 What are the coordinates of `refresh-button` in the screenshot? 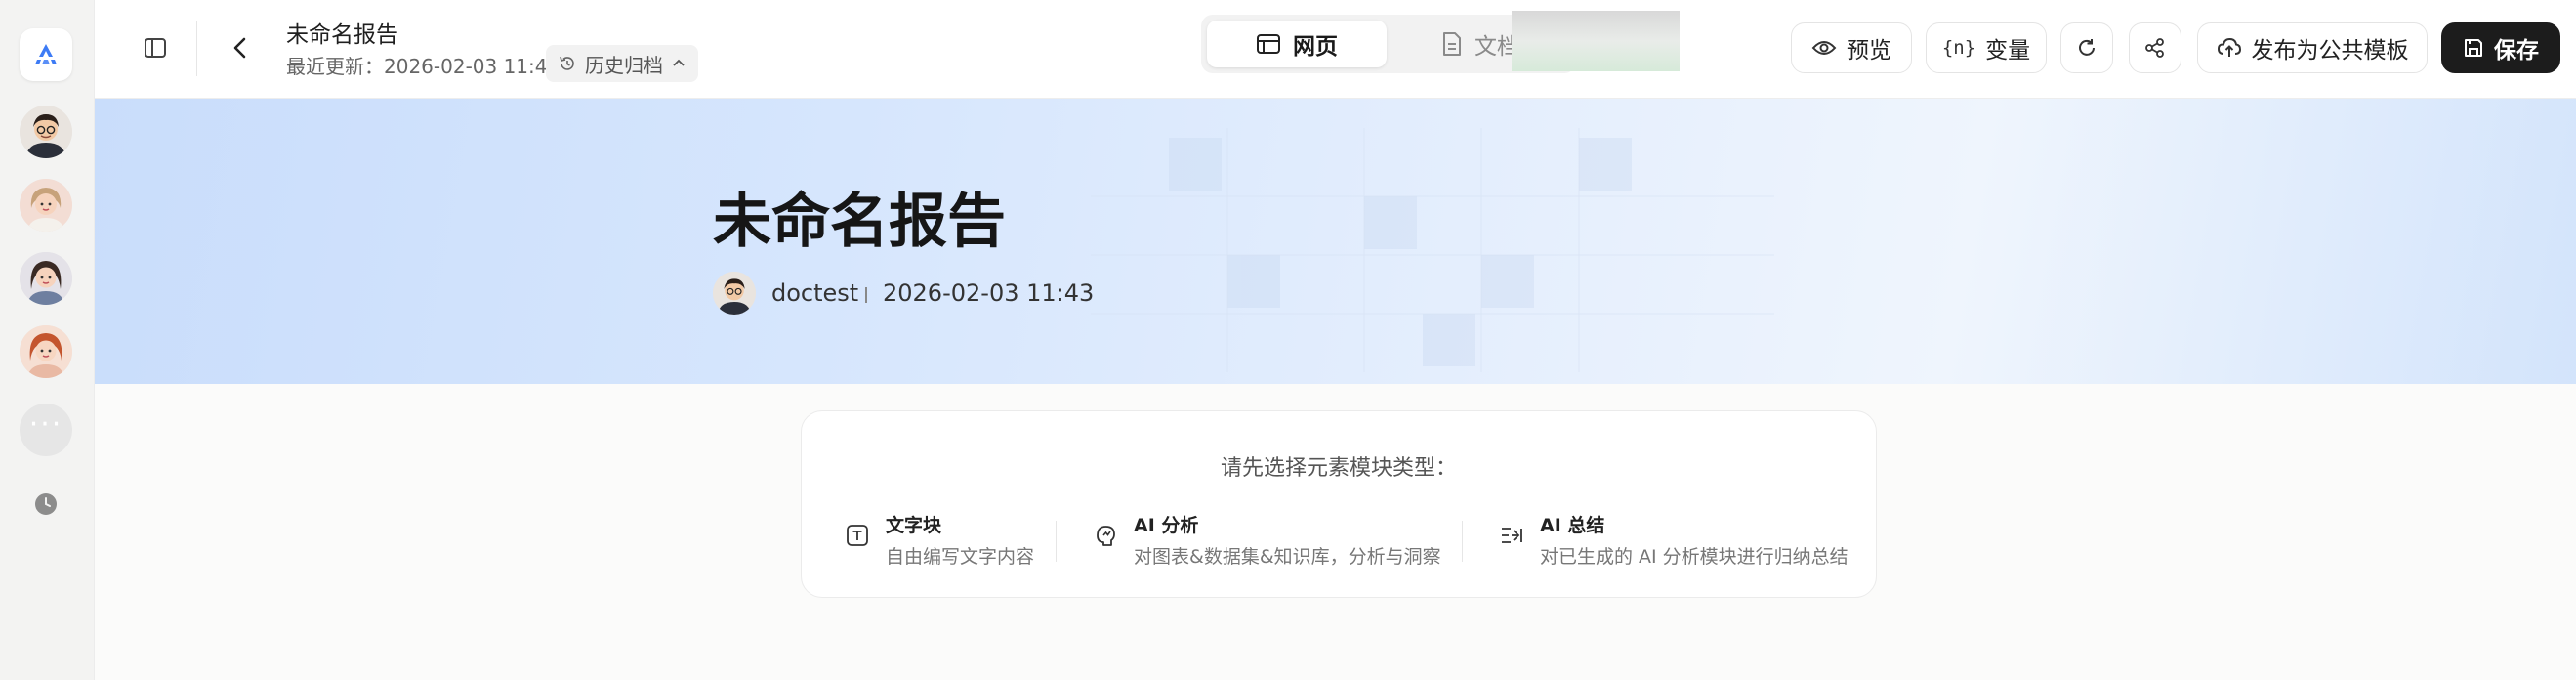 It's located at (2086, 47).